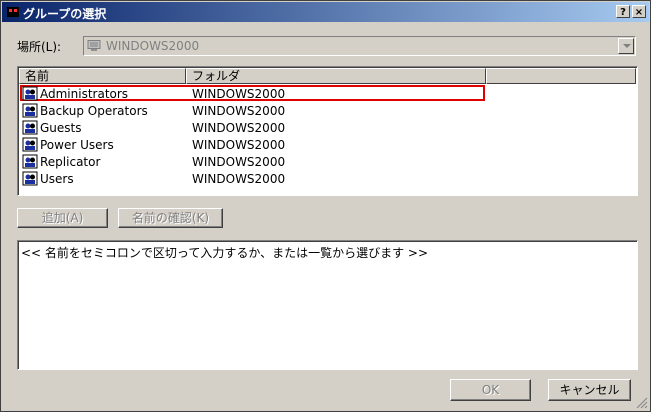  Describe the element at coordinates (102, 76) in the screenshot. I see `column-header-name: 名前` at that location.